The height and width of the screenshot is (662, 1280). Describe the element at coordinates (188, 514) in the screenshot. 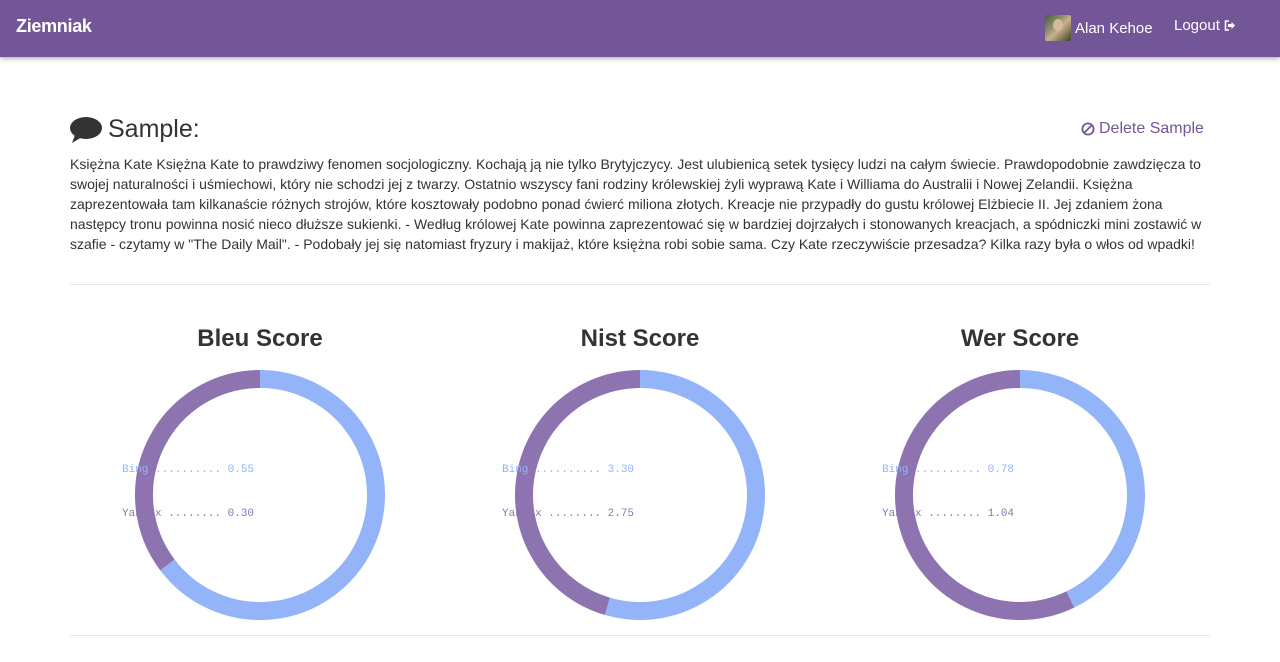

I see `yandex-legend: Yandex ........ 0.30` at that location.